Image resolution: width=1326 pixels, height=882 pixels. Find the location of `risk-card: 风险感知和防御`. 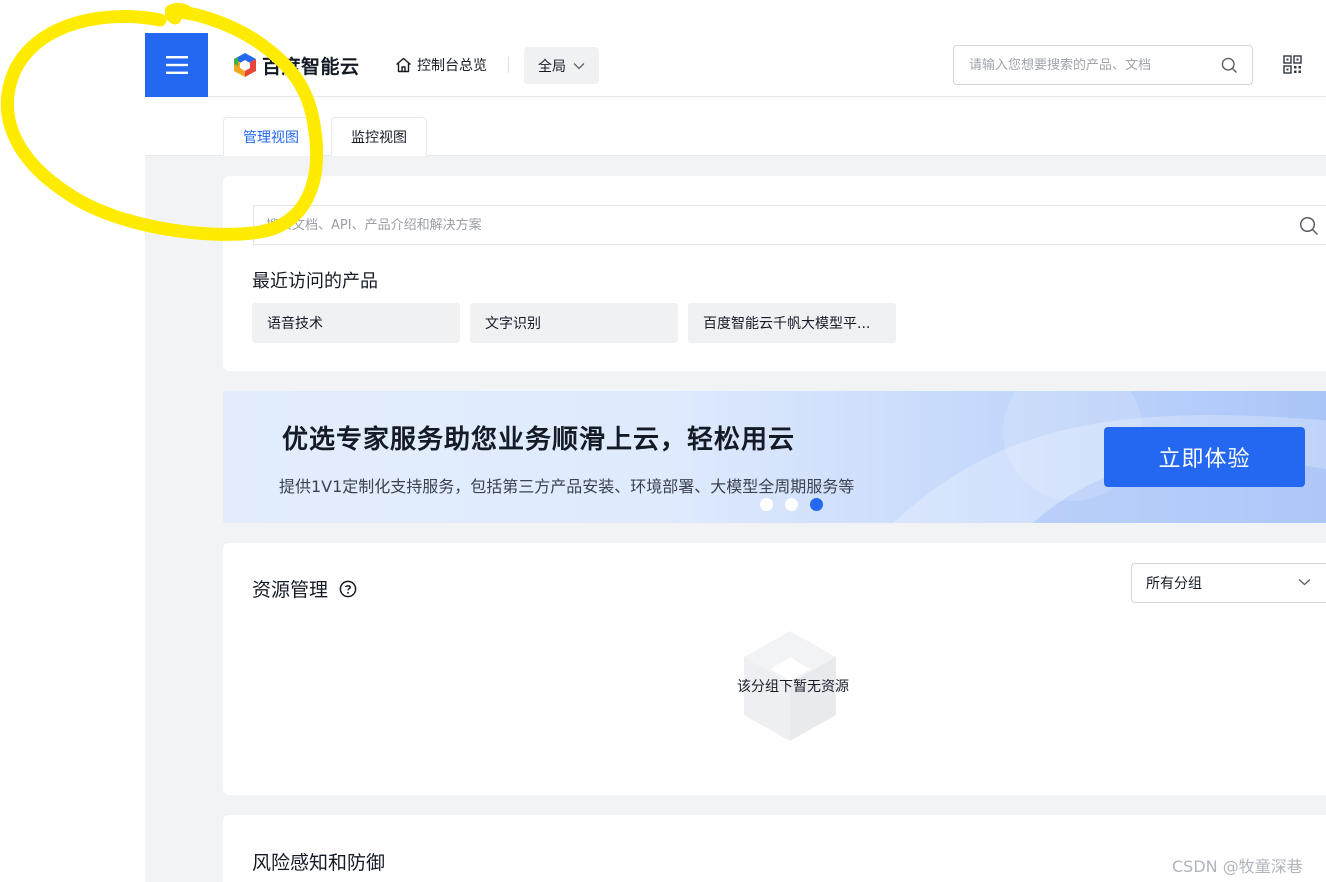

risk-card: 风险感知和防御 is located at coordinates (774, 848).